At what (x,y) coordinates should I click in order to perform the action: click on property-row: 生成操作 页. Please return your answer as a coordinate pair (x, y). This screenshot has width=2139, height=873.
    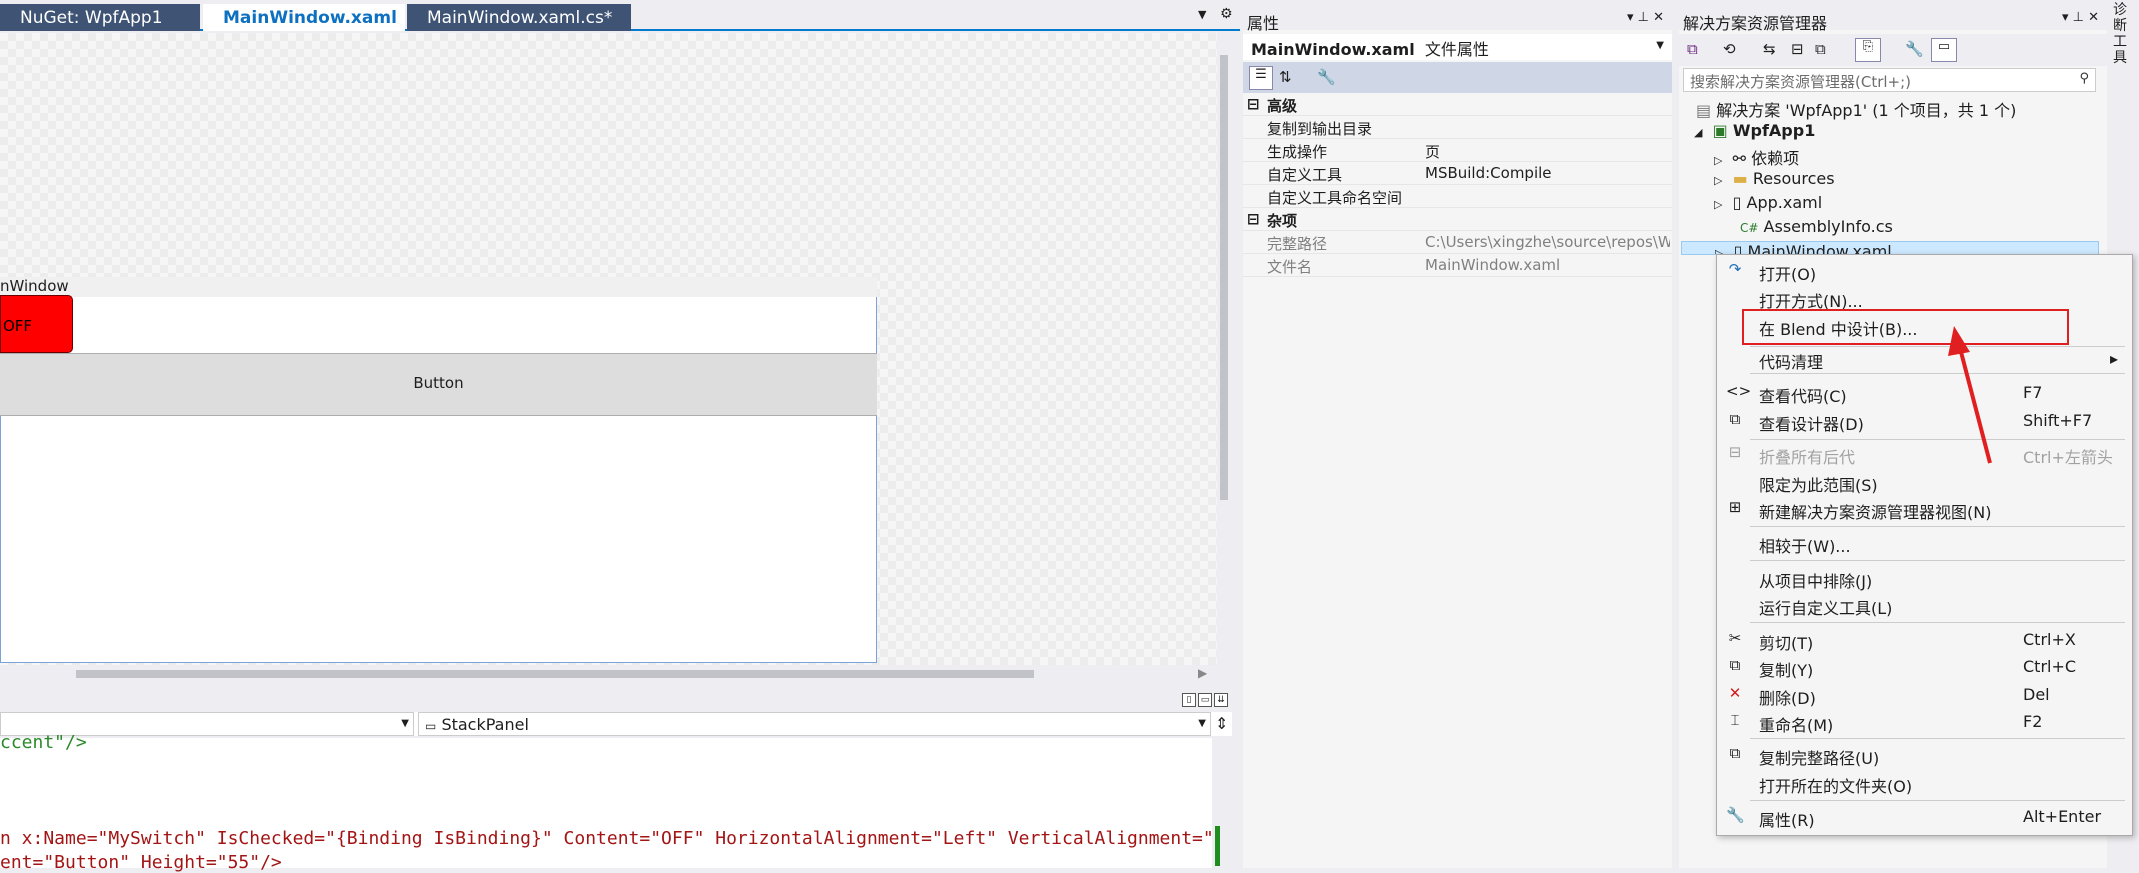
    Looking at the image, I should click on (1457, 150).